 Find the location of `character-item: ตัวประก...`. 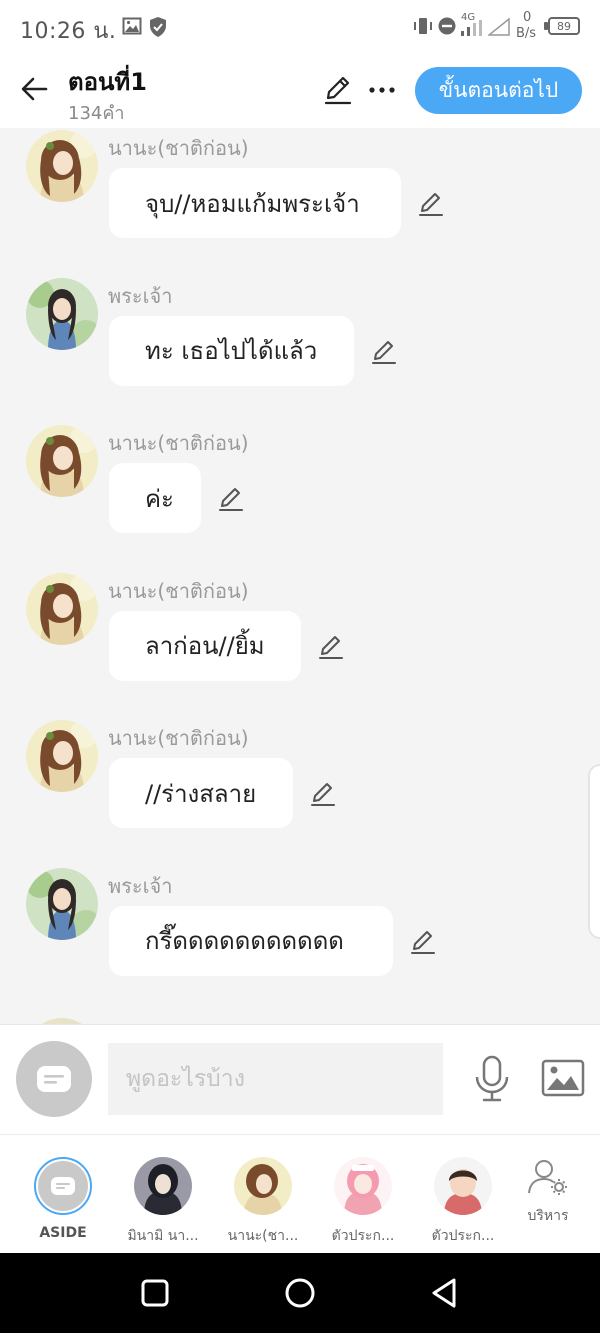

character-item: ตัวประก... is located at coordinates (363, 1201).